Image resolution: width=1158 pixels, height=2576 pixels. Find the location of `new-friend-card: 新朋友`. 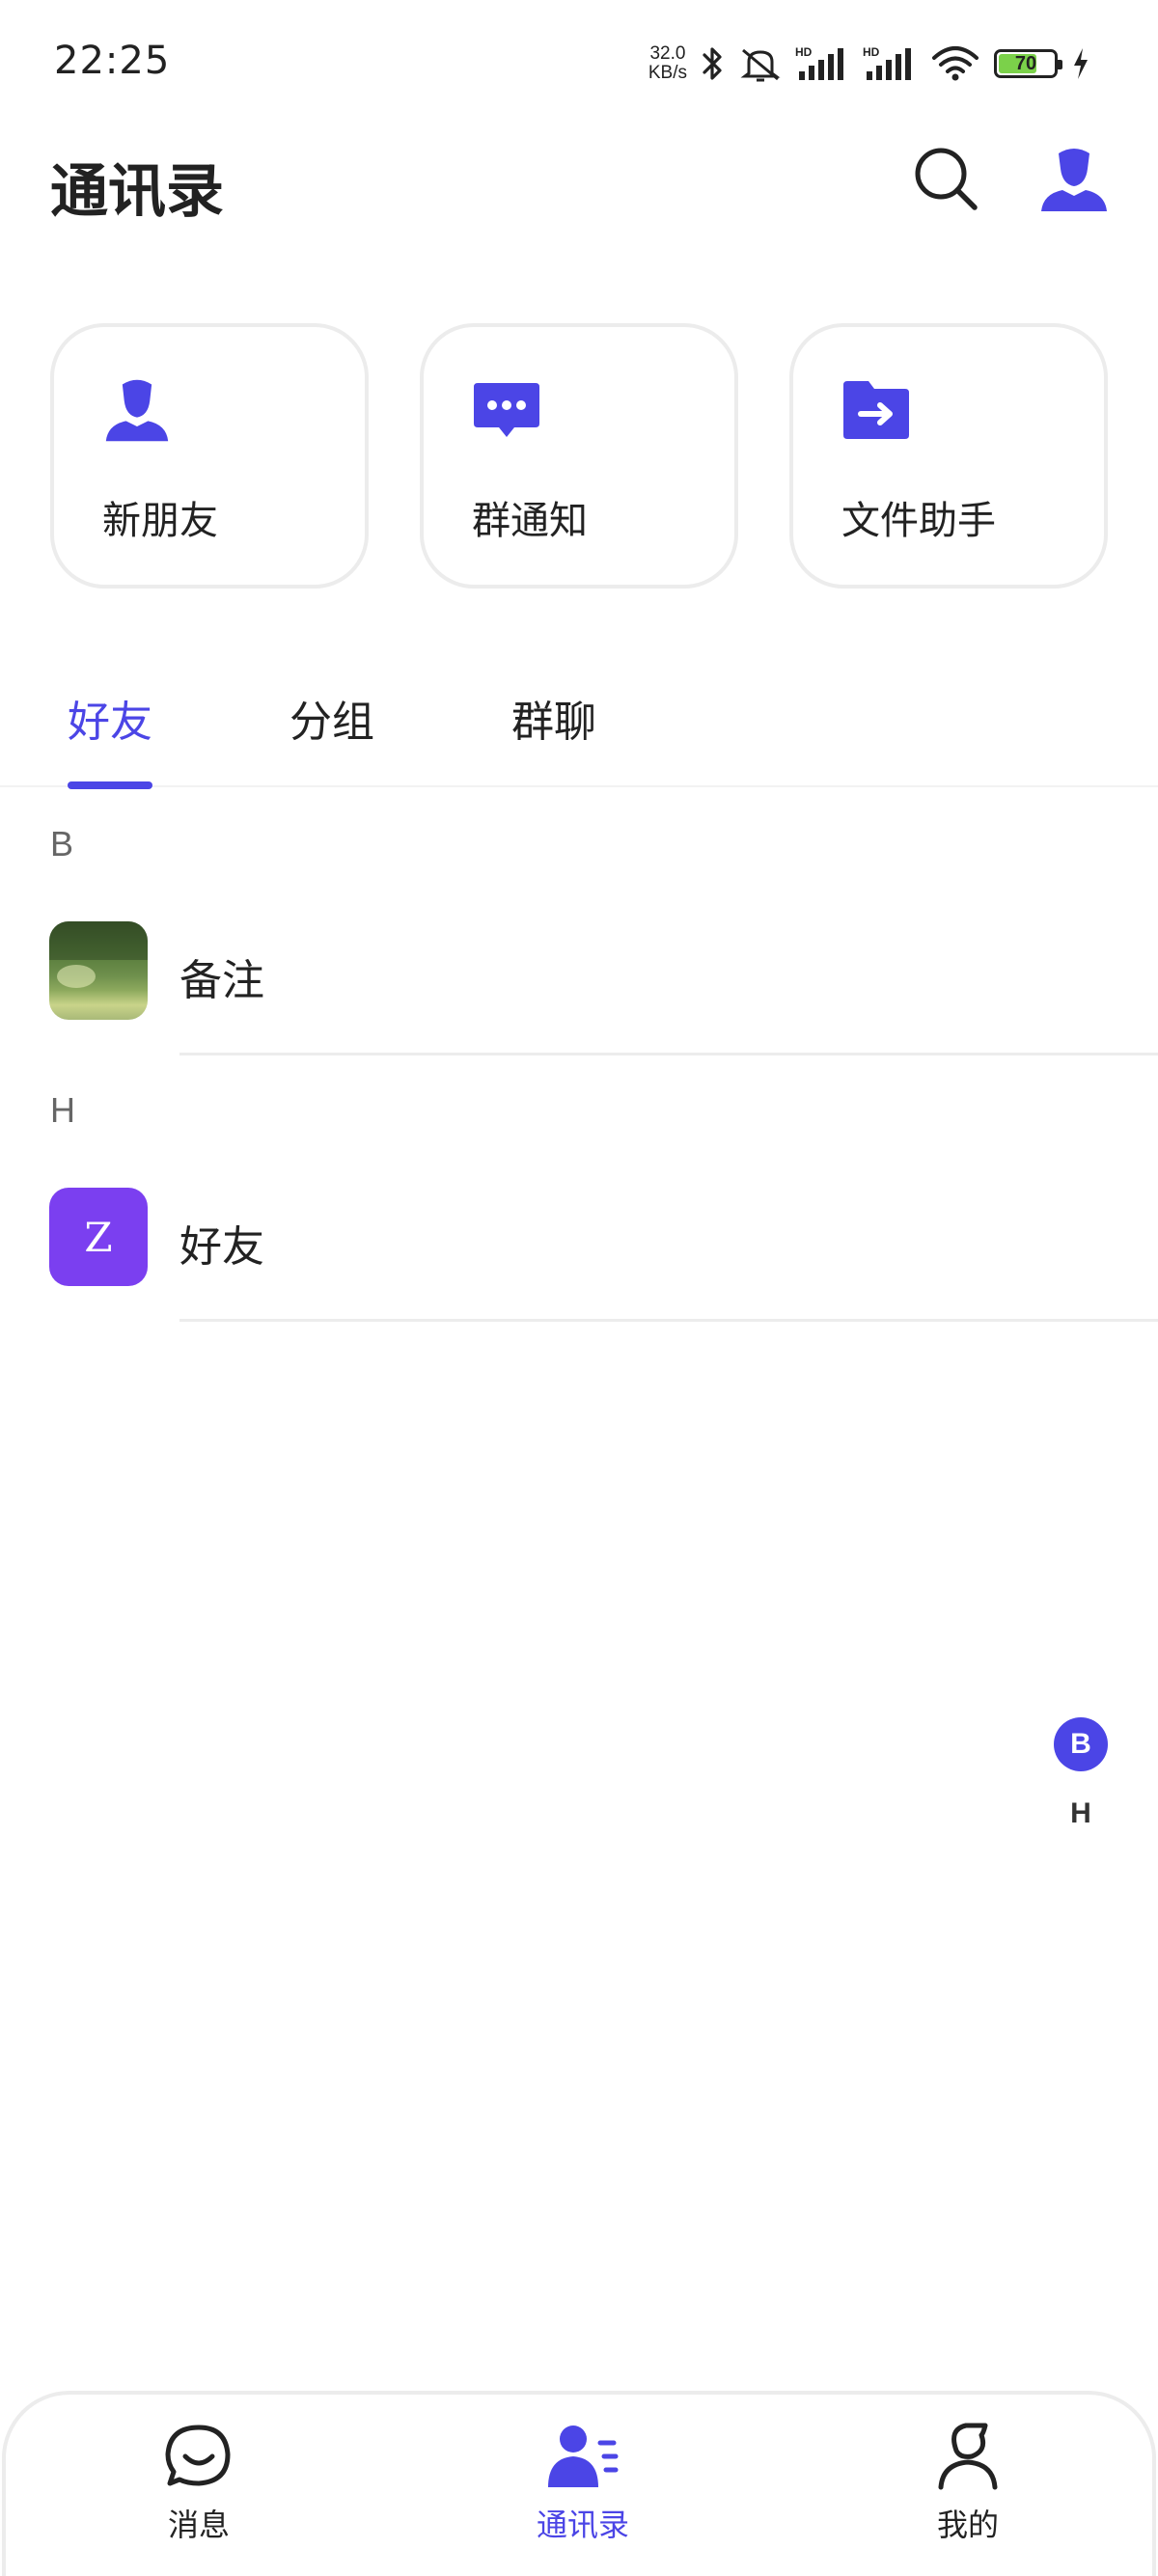

new-friend-card: 新朋友 is located at coordinates (209, 456).